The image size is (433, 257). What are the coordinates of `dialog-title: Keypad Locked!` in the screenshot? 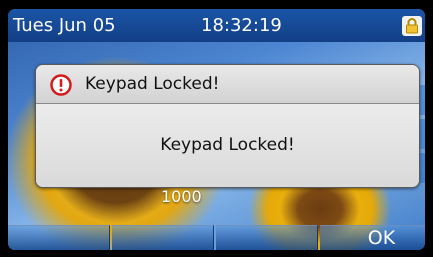 It's located at (152, 84).